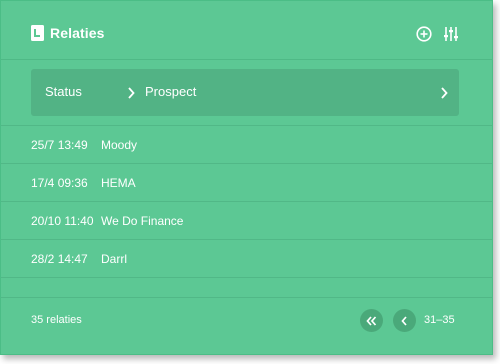 This screenshot has height=364, width=500. Describe the element at coordinates (118, 183) in the screenshot. I see `item-name: HEMA` at that location.